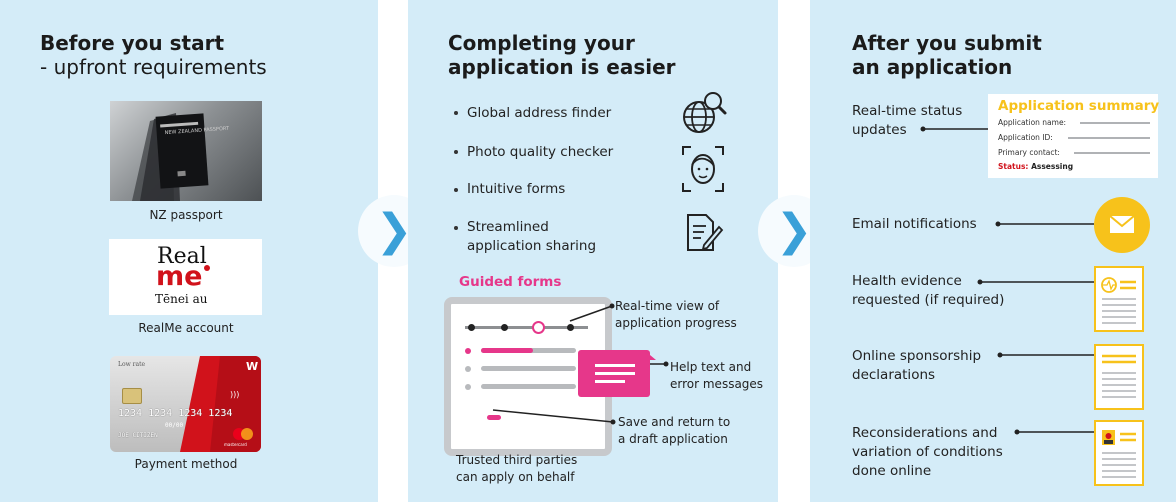 This screenshot has width=1176, height=502. What do you see at coordinates (1074, 136) in the screenshot?
I see `application-summary-card: Application summary Application name` at bounding box center [1074, 136].